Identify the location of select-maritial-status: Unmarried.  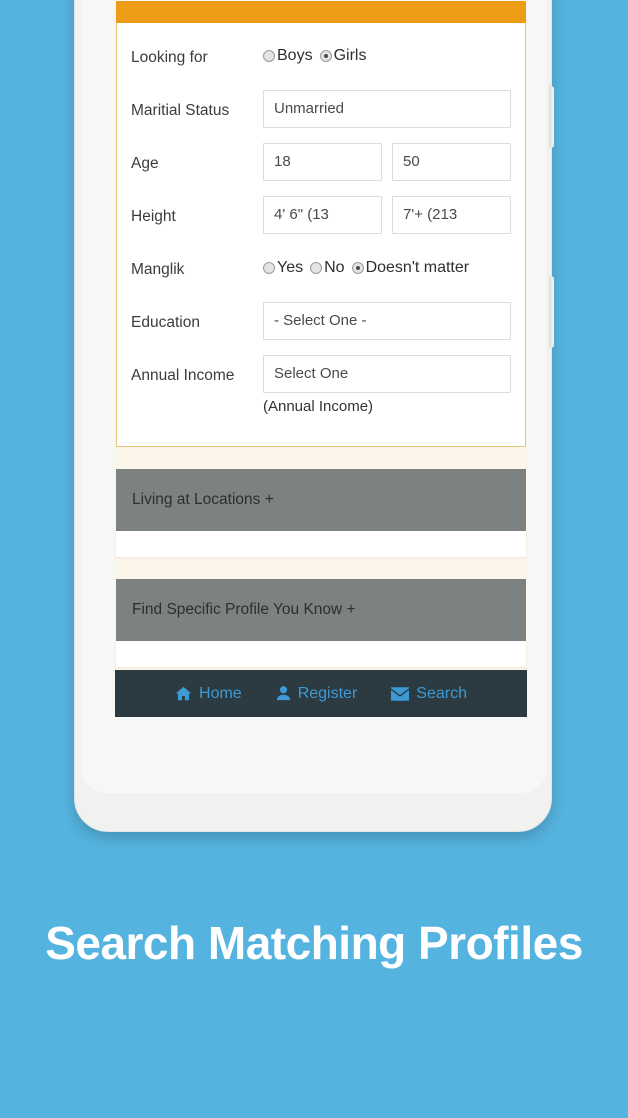
(387, 109).